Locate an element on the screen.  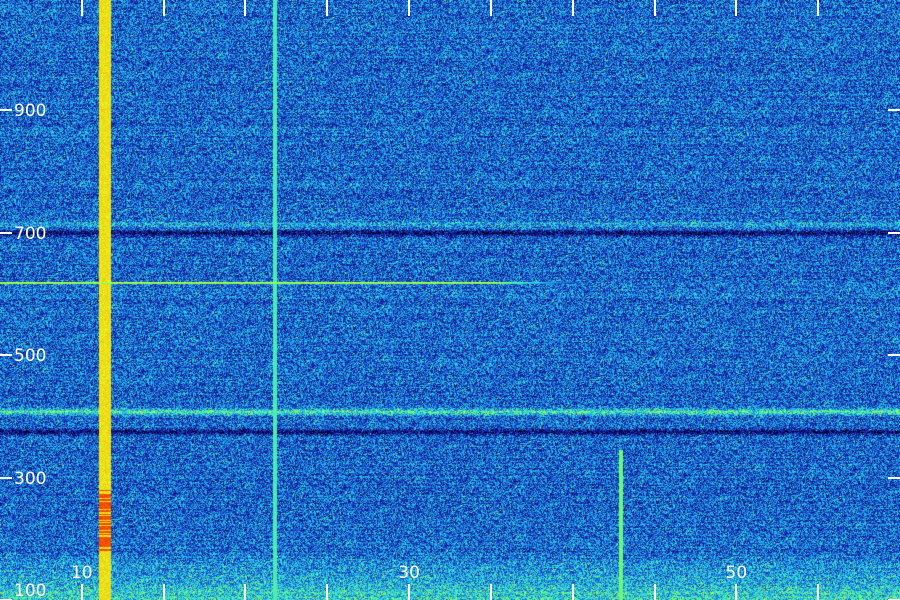
x-tick-label: 30 is located at coordinates (409, 573).